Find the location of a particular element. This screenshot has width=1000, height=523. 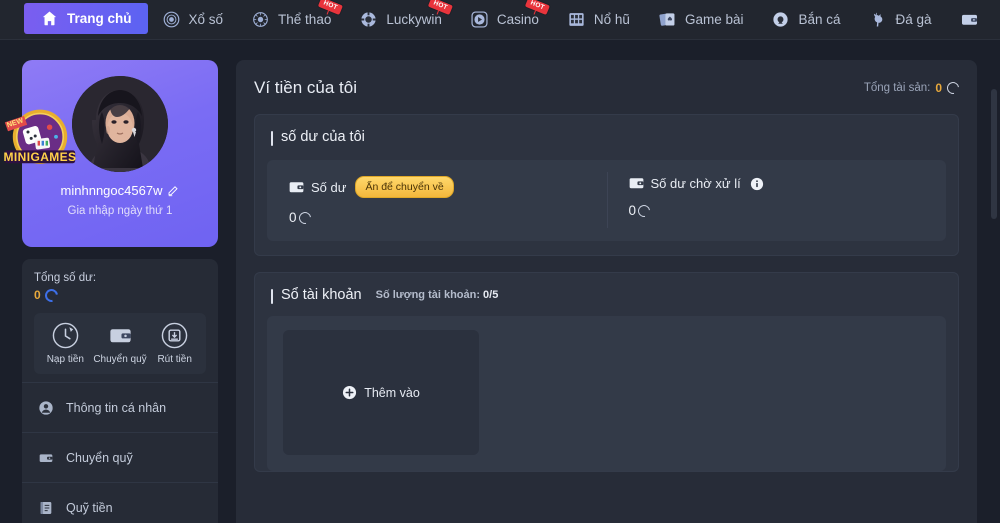

scrollbar-thumb is located at coordinates (994, 154).